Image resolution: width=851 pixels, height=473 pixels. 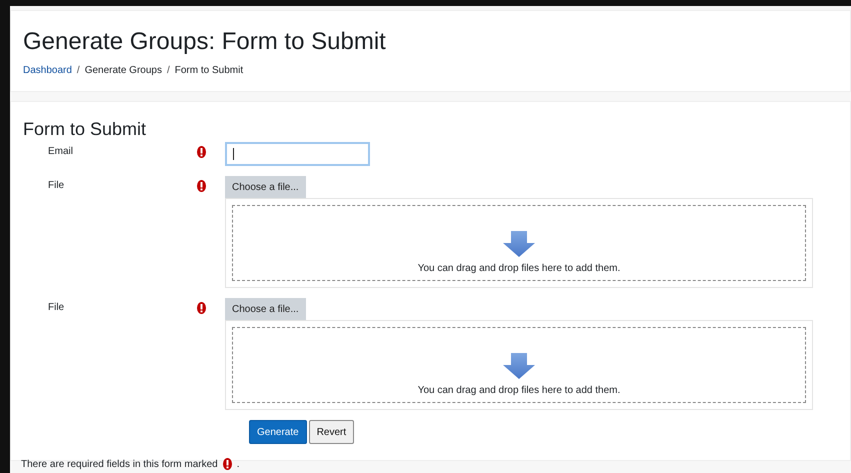 I want to click on required-note: There are required fields in this form marked, so click(x=119, y=464).